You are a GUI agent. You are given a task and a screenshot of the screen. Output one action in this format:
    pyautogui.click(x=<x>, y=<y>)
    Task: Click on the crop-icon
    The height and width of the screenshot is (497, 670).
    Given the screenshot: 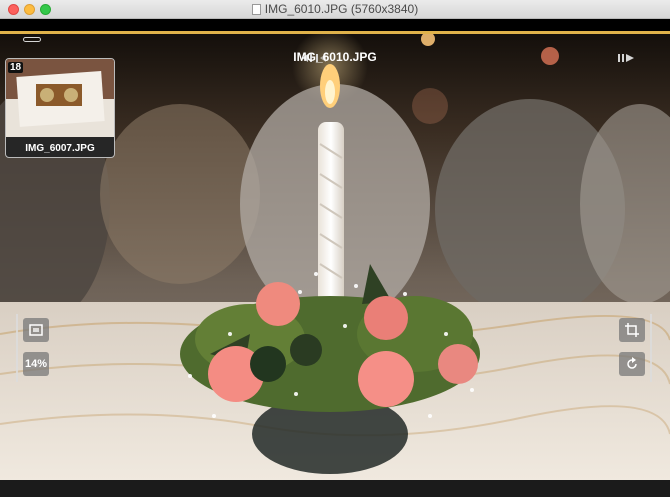 What is the action you would take?
    pyautogui.click(x=632, y=330)
    